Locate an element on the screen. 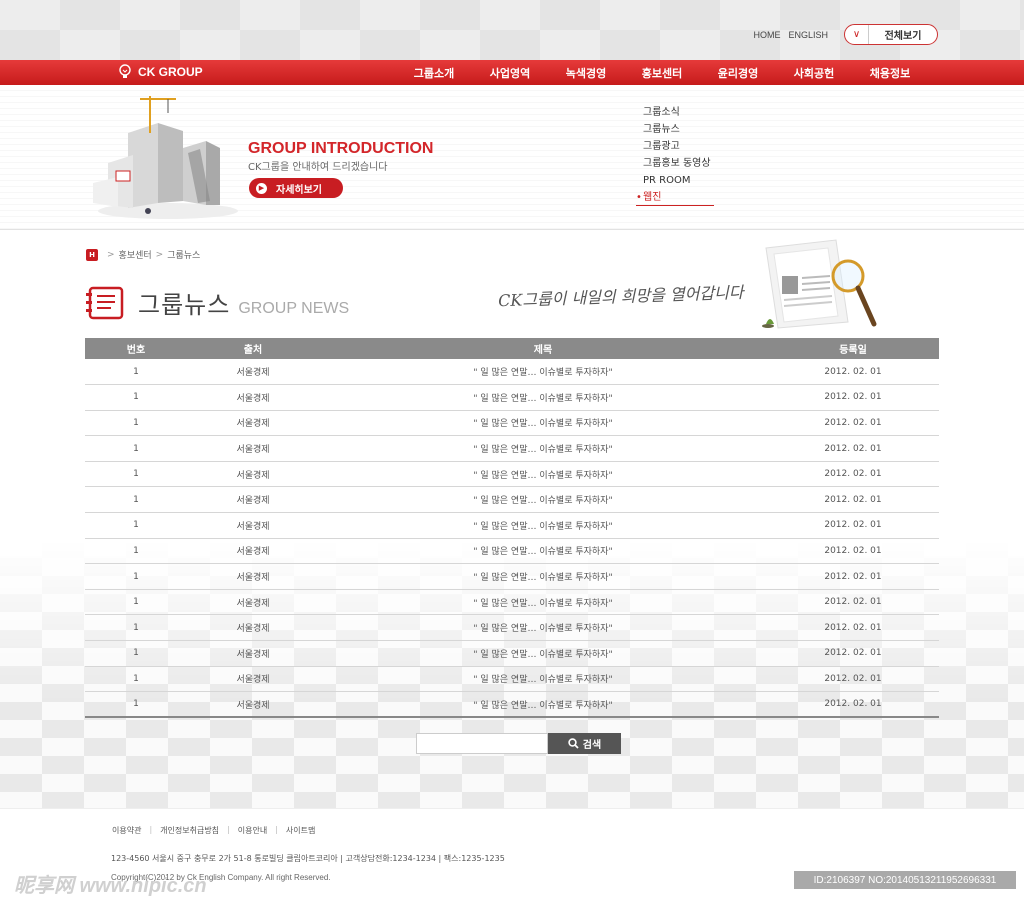 The width and height of the screenshot is (1024, 899). detail-button: ▶ 자세히보기 is located at coordinates (296, 188).